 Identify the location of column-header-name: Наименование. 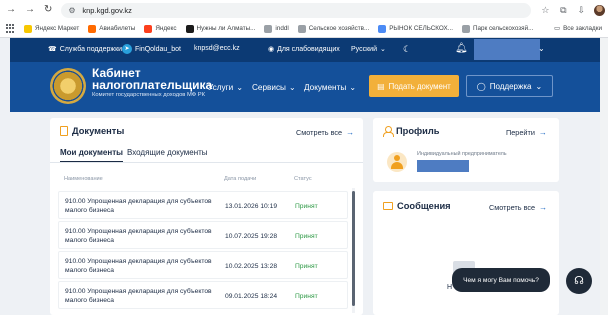
(83, 179).